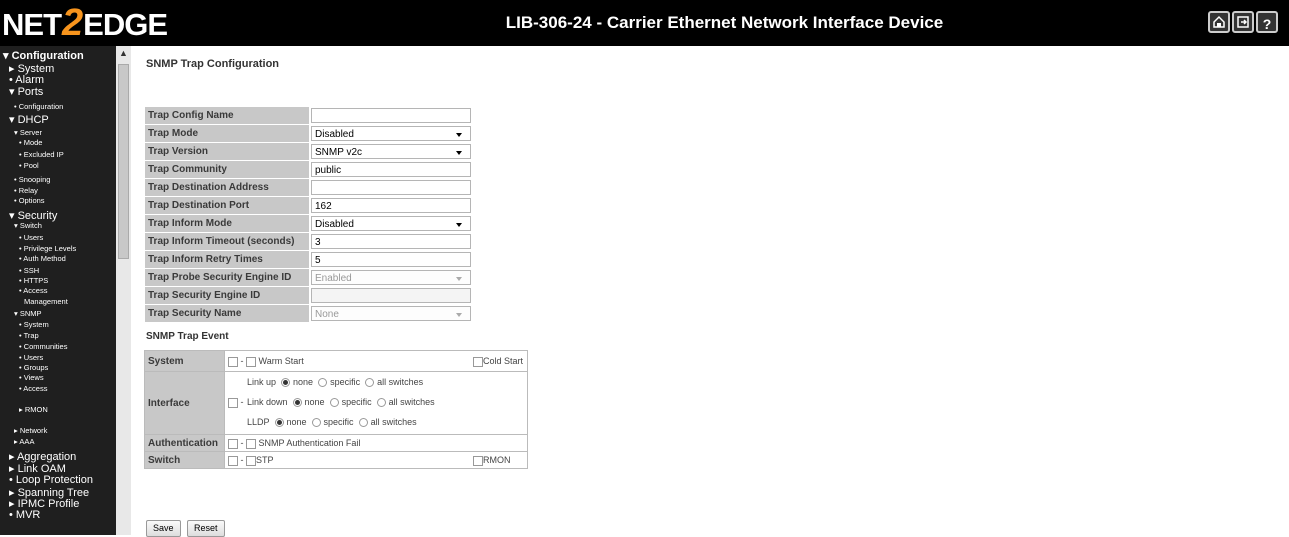 This screenshot has width=1289, height=537. I want to click on sidebar-item: ▾ Switch, so click(28, 225).